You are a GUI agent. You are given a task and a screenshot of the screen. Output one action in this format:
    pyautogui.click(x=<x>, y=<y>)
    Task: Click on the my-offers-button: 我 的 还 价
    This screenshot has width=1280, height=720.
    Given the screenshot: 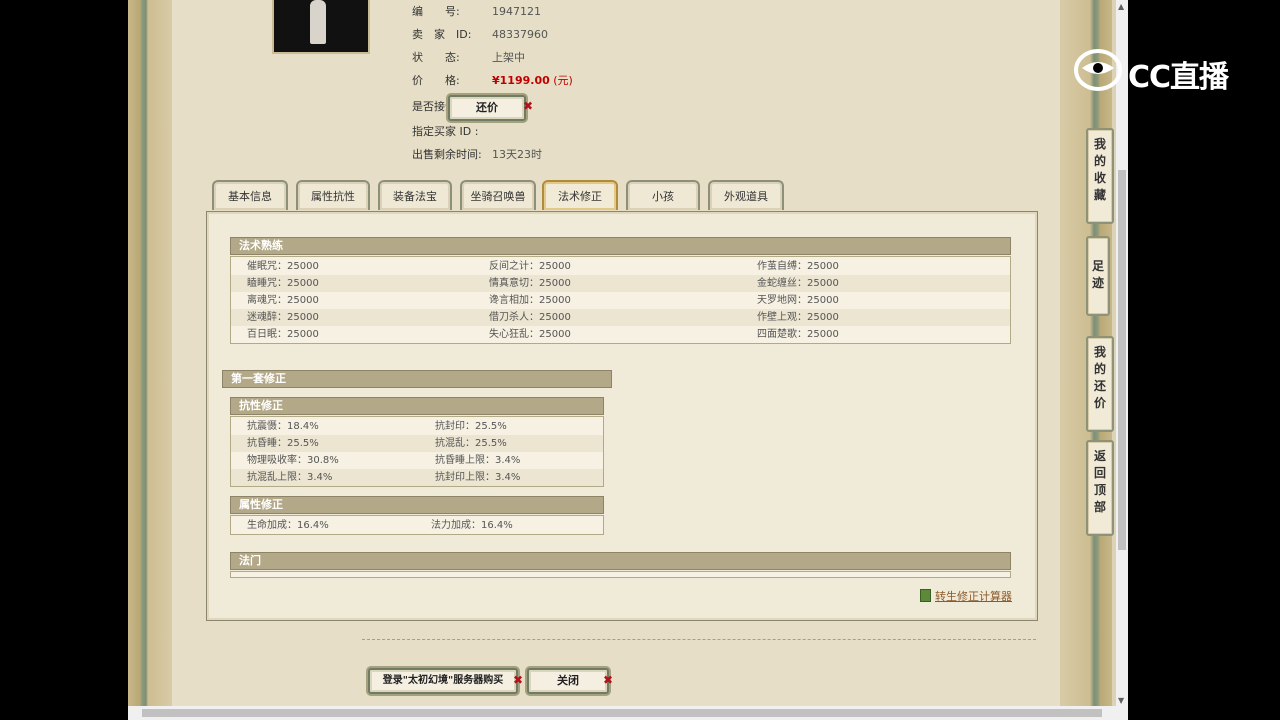 What is the action you would take?
    pyautogui.click(x=1100, y=384)
    